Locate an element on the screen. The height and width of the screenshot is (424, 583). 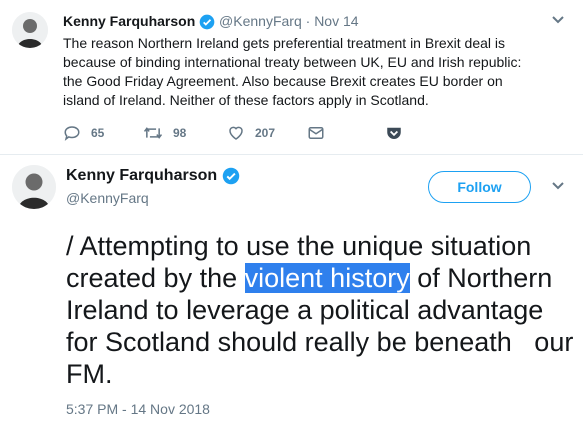
retweet-button: 98 is located at coordinates (164, 133).